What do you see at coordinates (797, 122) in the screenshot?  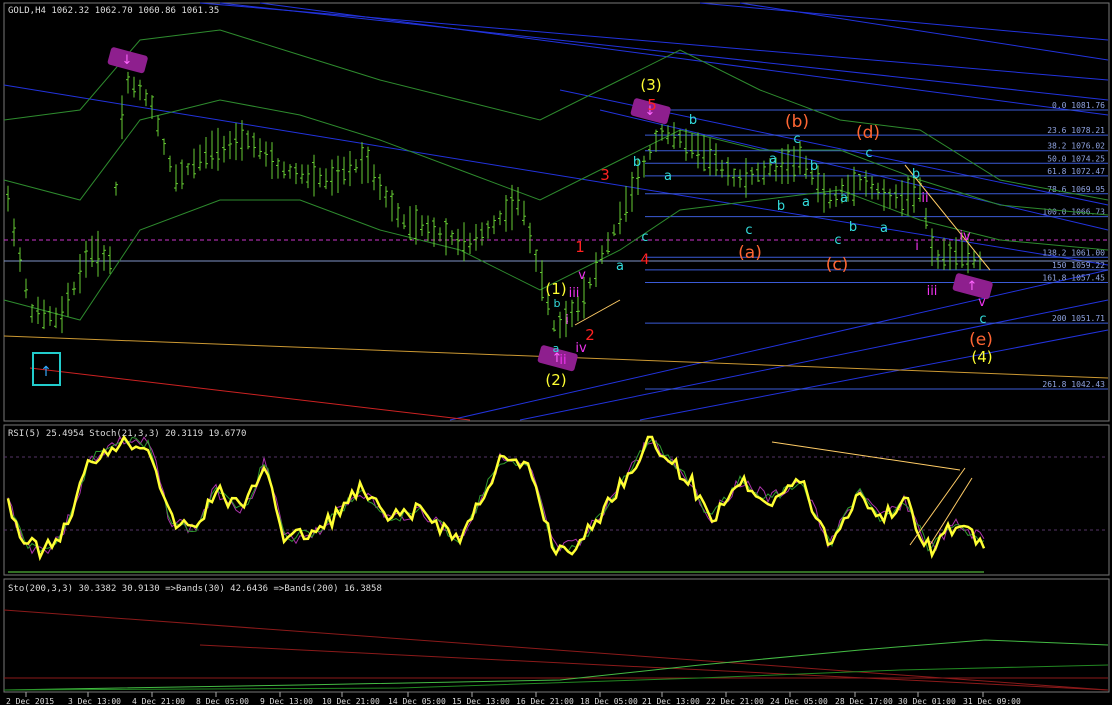 I see `wave-label: (b)` at bounding box center [797, 122].